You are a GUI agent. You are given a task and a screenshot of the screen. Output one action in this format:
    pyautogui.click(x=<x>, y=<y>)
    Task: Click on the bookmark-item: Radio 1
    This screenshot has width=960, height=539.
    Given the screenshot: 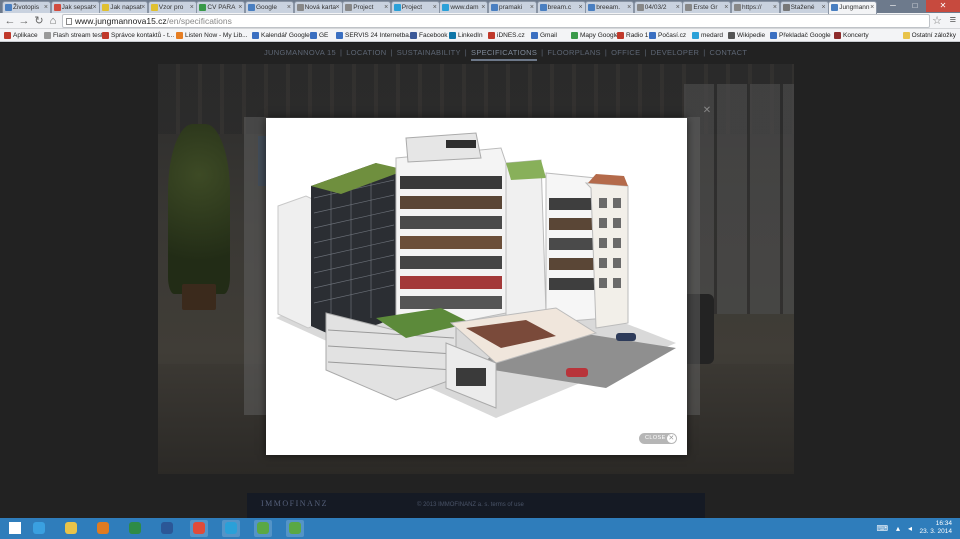 What is the action you would take?
    pyautogui.click(x=632, y=35)
    